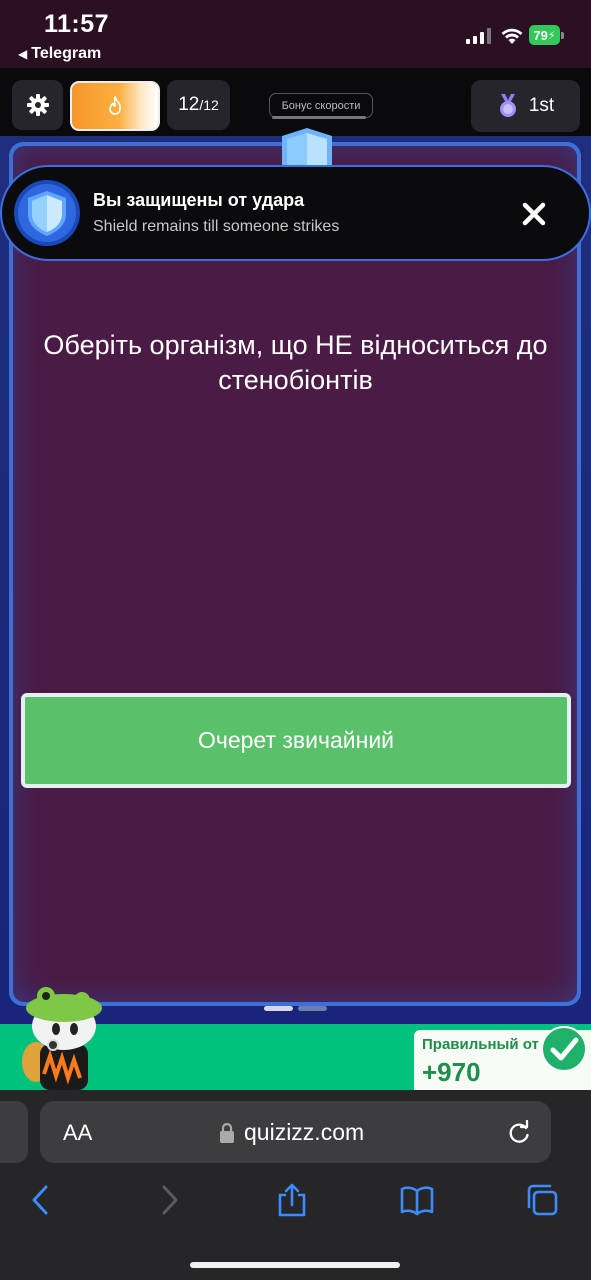 The height and width of the screenshot is (1280, 591). I want to click on speed-bonus-progress, so click(319, 117).